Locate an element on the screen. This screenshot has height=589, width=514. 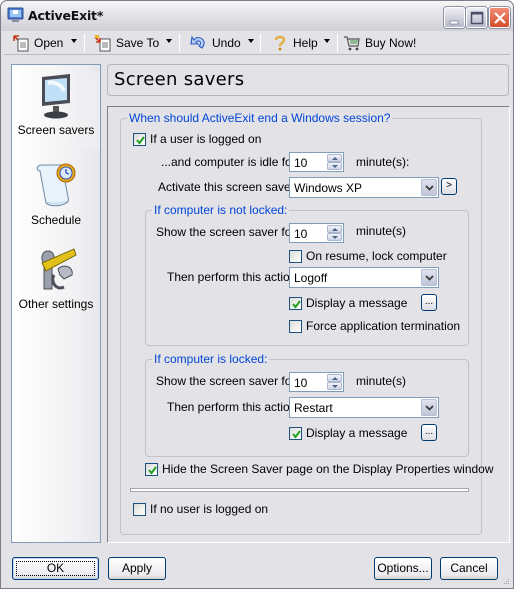
page-header: Screen savers is located at coordinates (308, 80).